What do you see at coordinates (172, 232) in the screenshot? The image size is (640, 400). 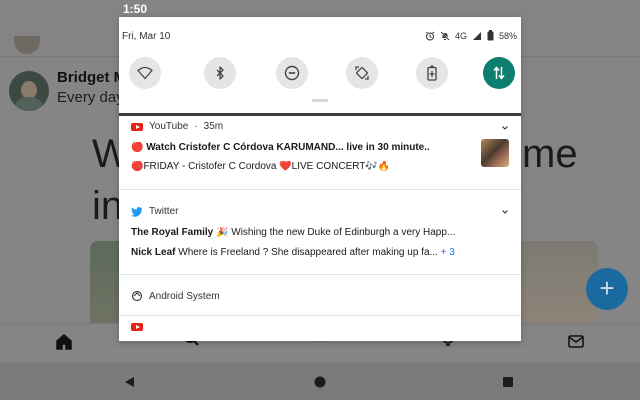 I see `sender-name: The Royal Family` at bounding box center [172, 232].